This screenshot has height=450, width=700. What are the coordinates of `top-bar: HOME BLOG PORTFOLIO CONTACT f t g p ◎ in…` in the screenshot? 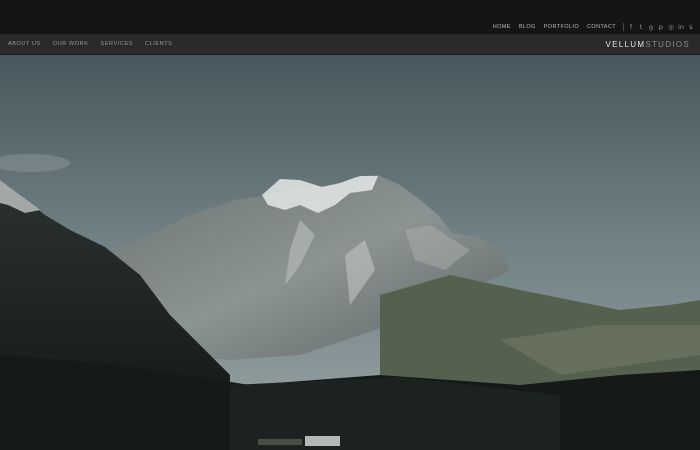 It's located at (350, 17).